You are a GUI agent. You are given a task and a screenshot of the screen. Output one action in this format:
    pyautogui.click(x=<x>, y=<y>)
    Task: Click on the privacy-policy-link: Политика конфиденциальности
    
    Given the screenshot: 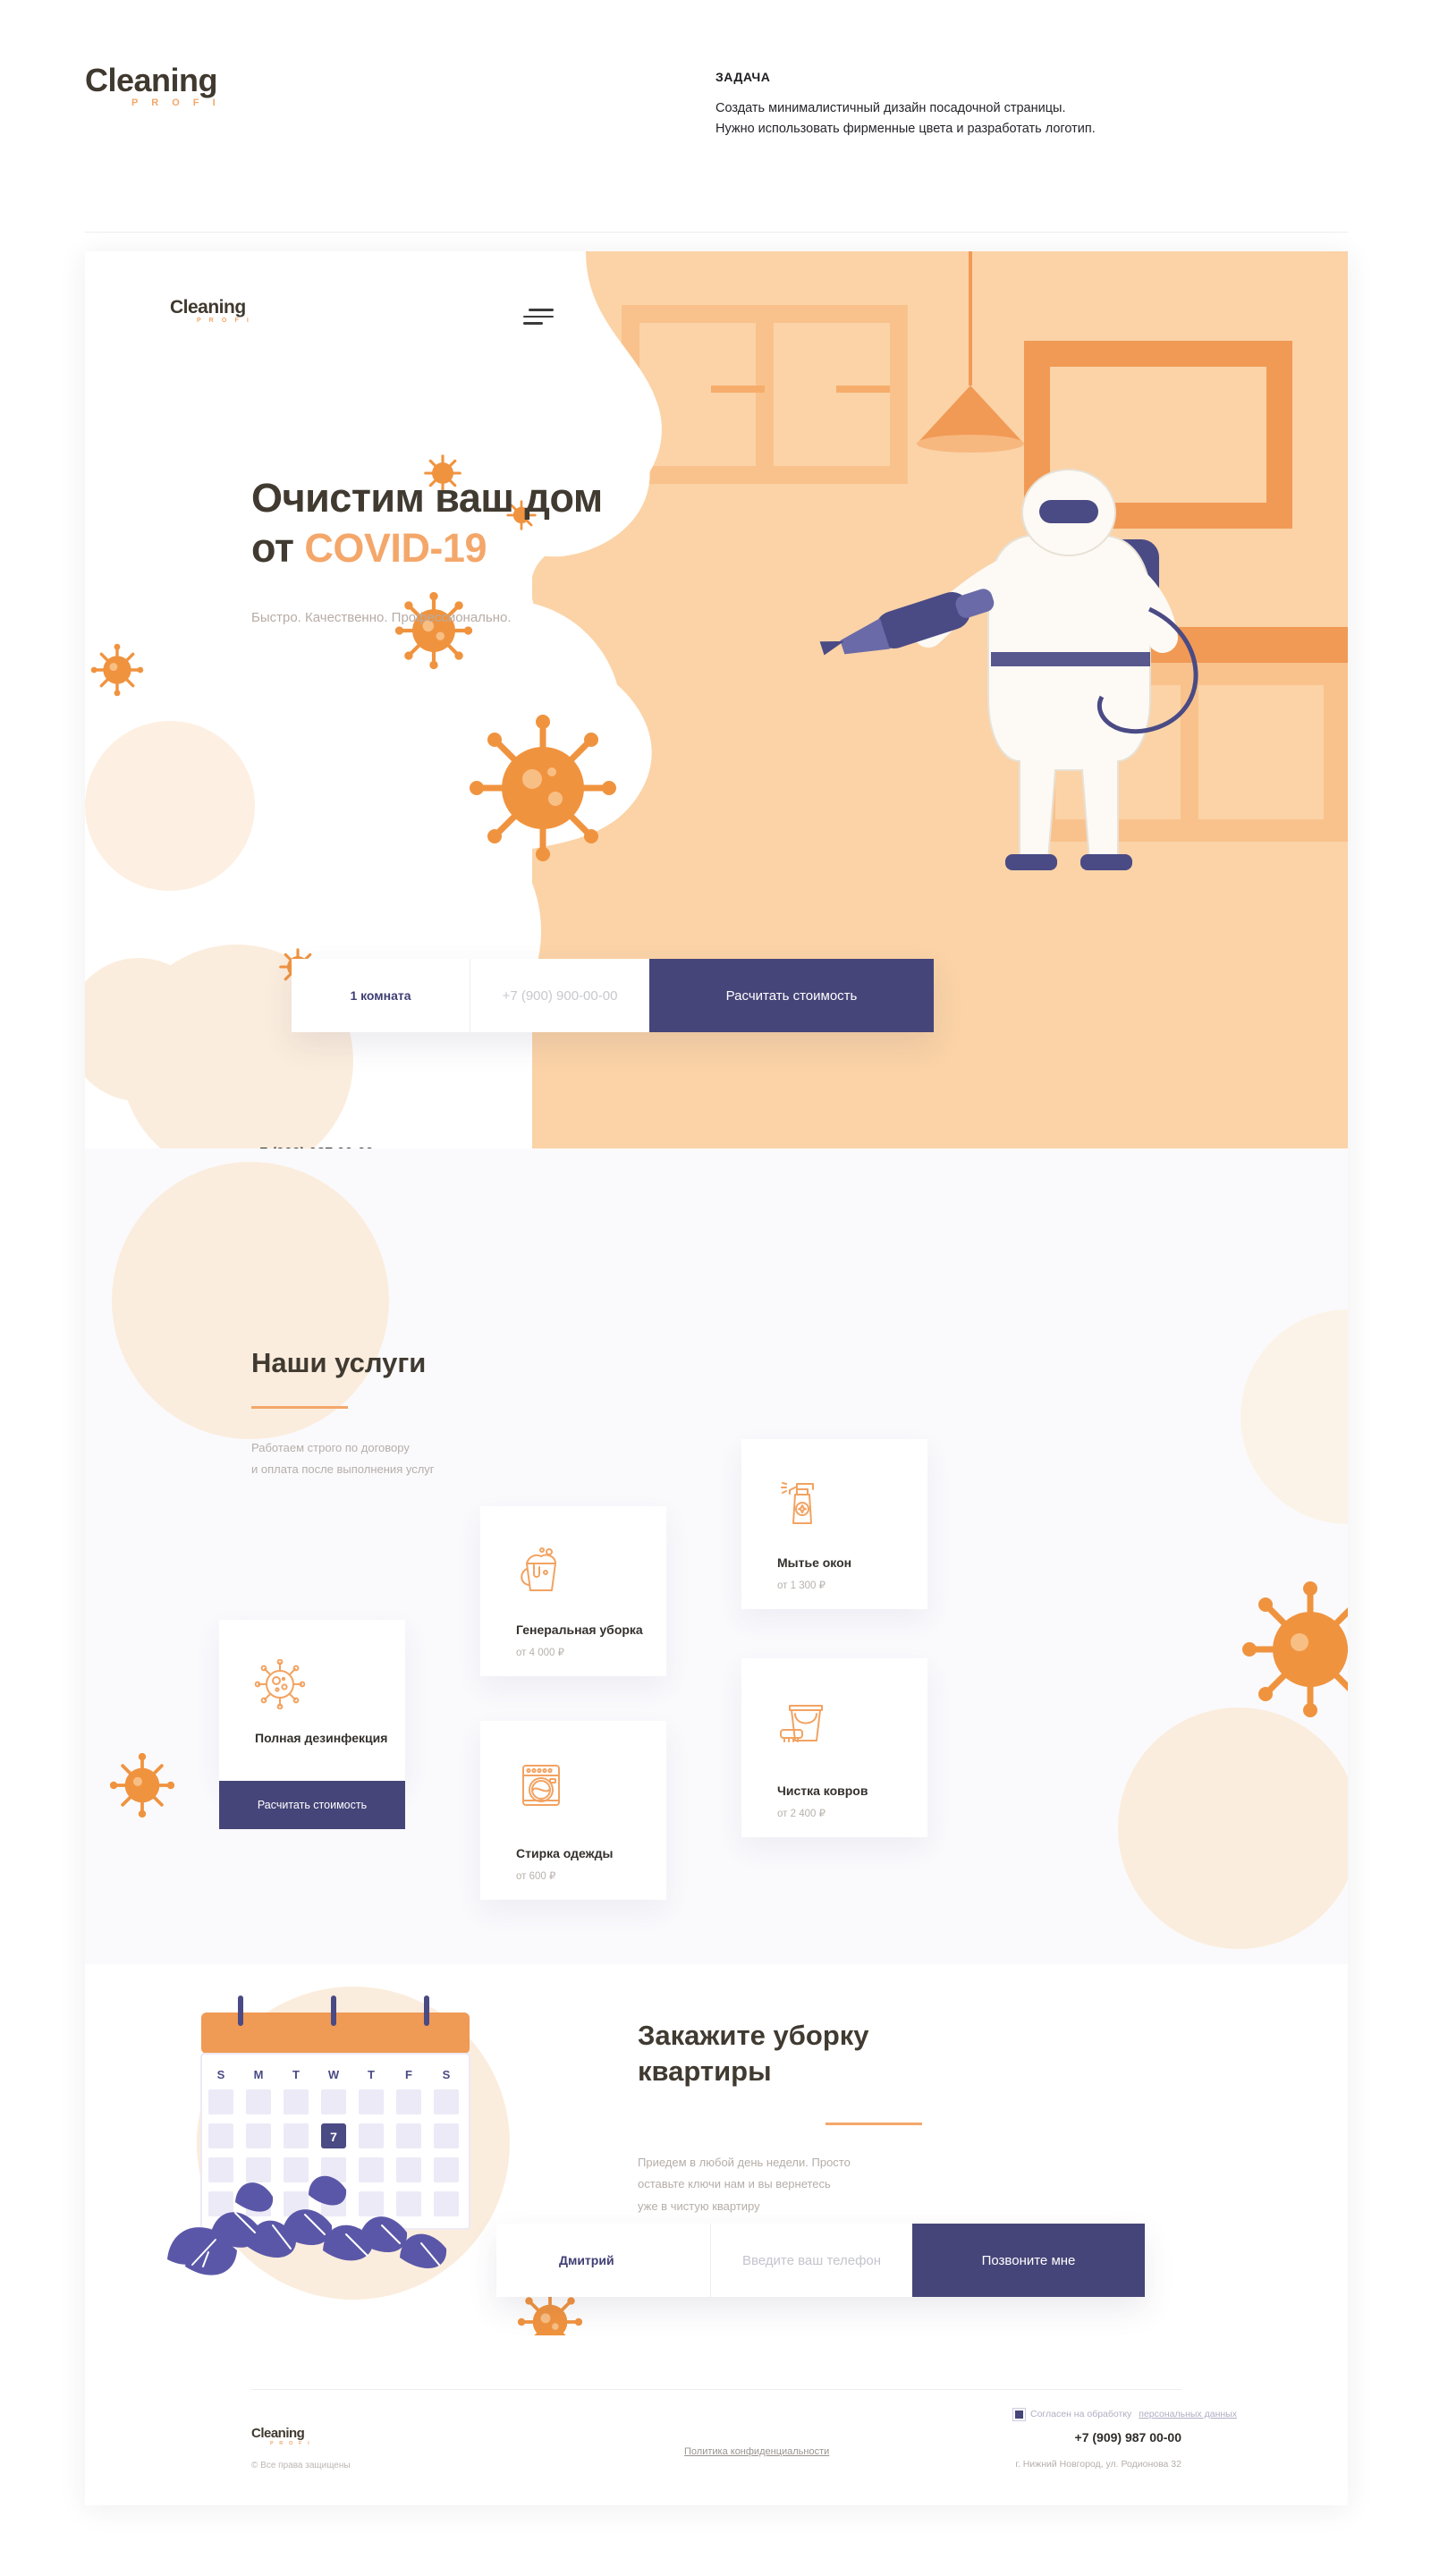 What is the action you would take?
    pyautogui.click(x=757, y=2451)
    